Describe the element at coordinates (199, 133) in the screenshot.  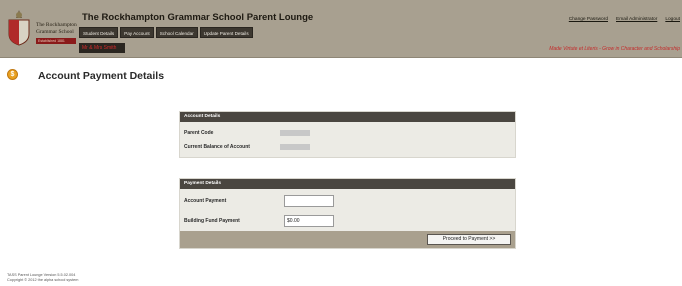
I see `parent-code-label: Parent Code` at that location.